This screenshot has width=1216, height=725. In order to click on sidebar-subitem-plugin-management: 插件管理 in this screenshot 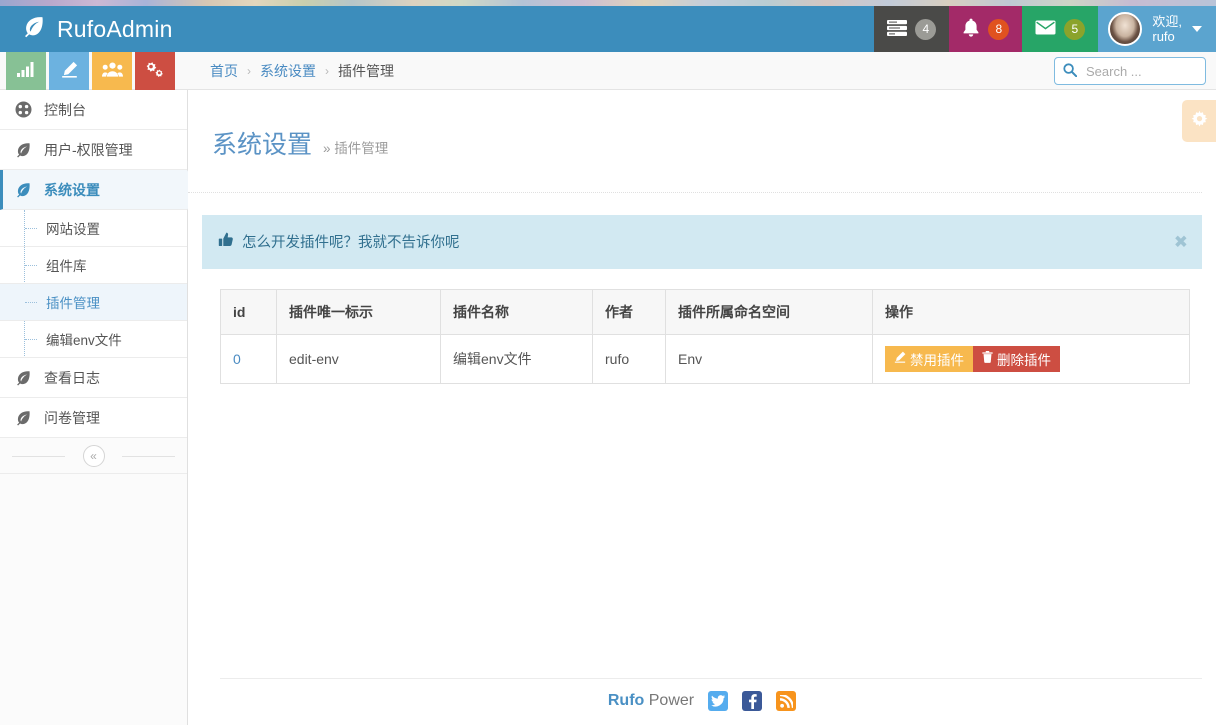, I will do `click(93, 302)`.